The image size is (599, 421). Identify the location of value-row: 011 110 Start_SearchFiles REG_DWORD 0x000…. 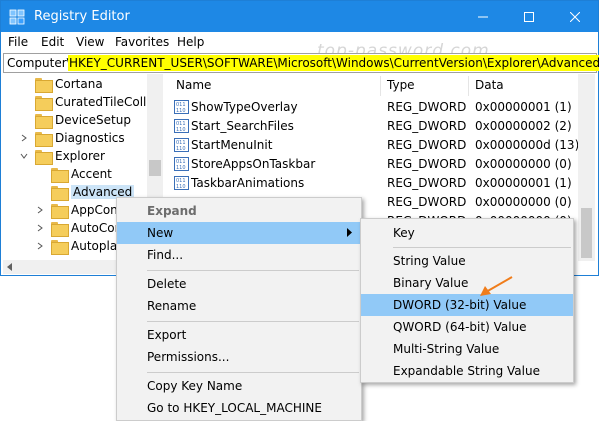
(371, 126).